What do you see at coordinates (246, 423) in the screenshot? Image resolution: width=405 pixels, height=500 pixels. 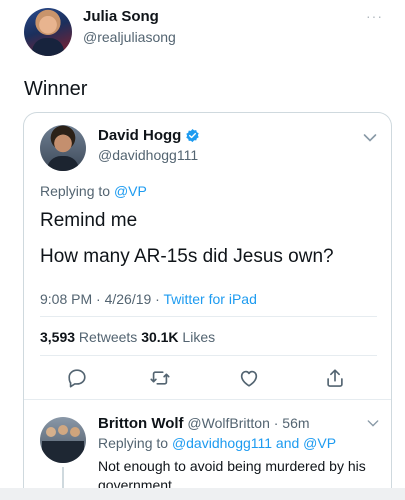 I see `author-handle: @WolfBritton · 56m` at bounding box center [246, 423].